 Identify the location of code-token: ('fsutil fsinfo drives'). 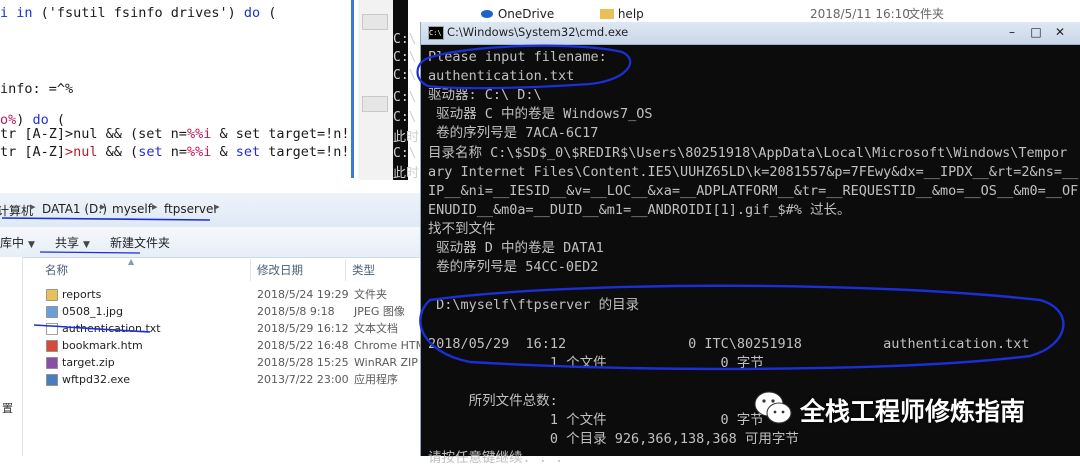
(138, 13).